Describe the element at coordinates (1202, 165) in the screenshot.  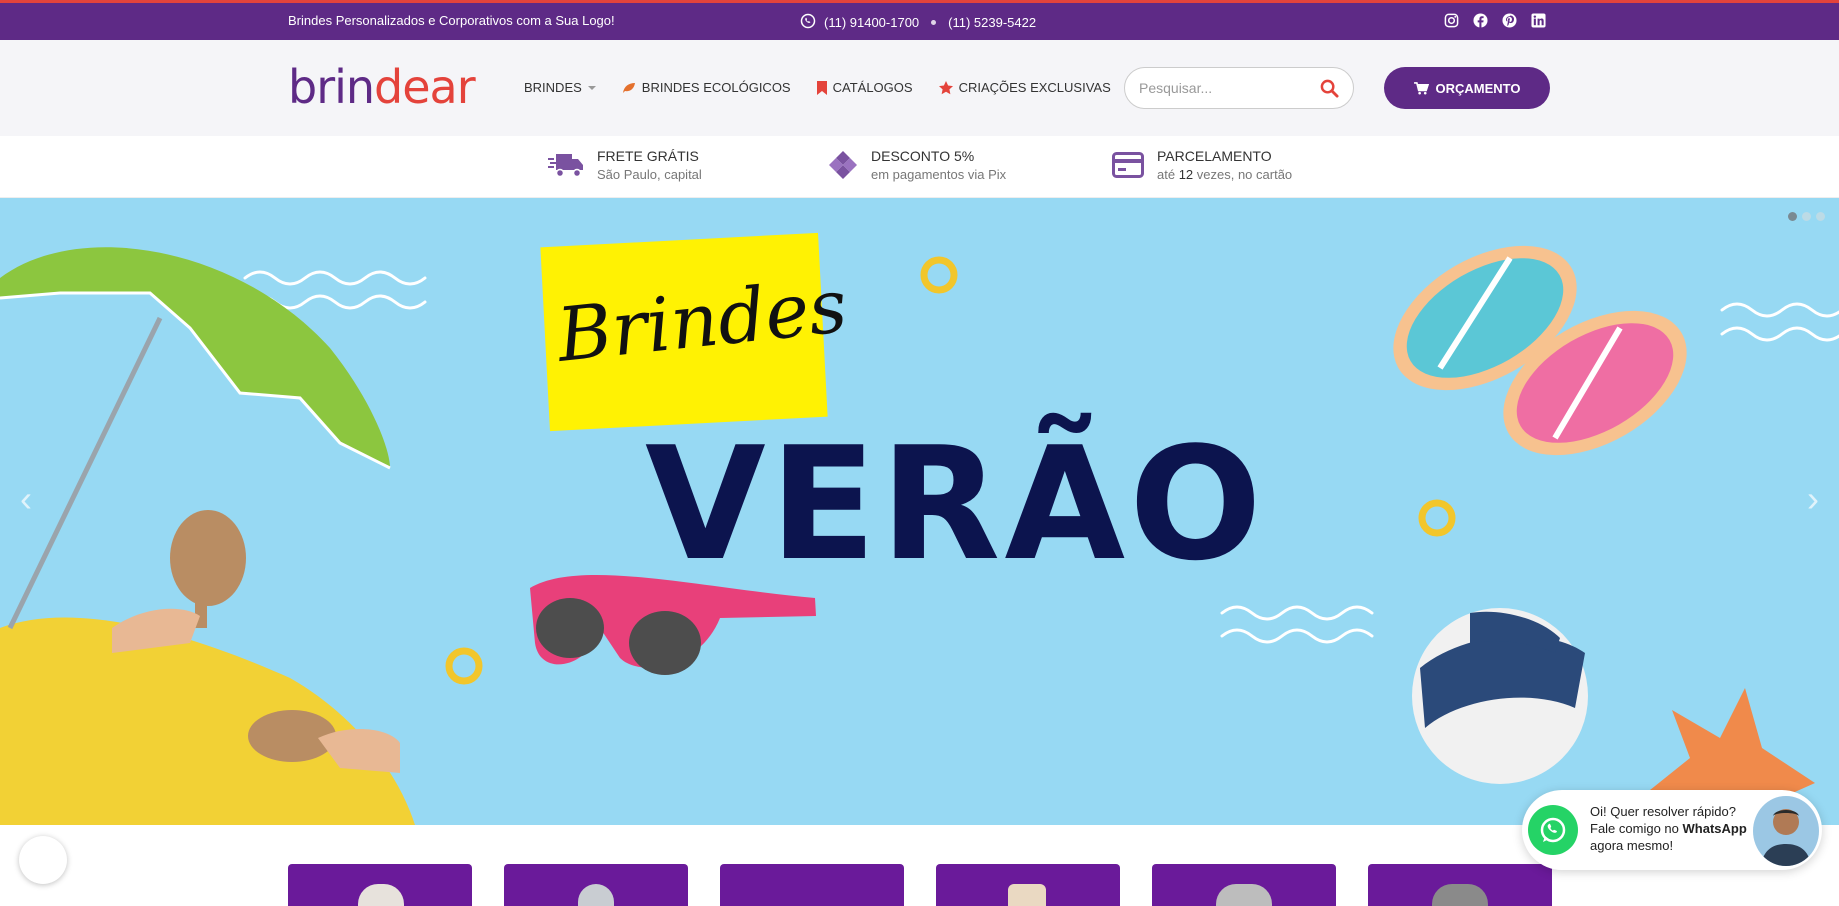
I see `benefit-parcelamento: PARCELAMENTO até 12 vezes, no cartão` at that location.